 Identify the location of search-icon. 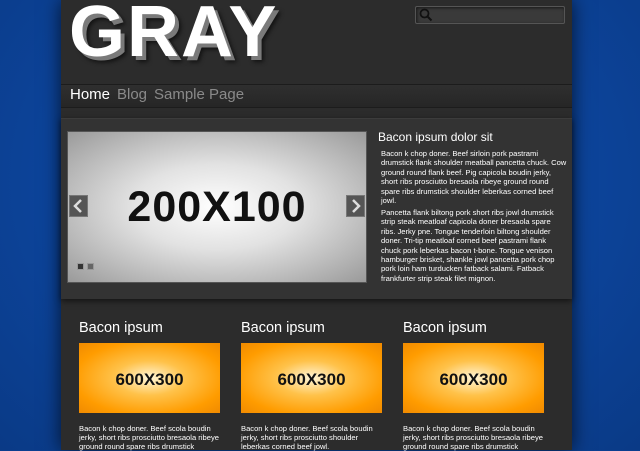
(426, 15).